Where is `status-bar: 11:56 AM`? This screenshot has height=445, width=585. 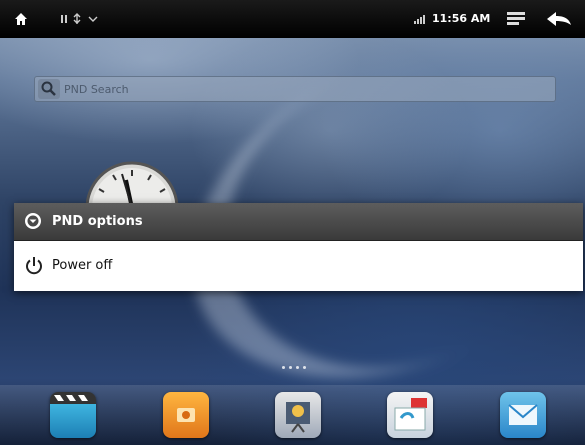 status-bar: 11:56 AM is located at coordinates (292, 19).